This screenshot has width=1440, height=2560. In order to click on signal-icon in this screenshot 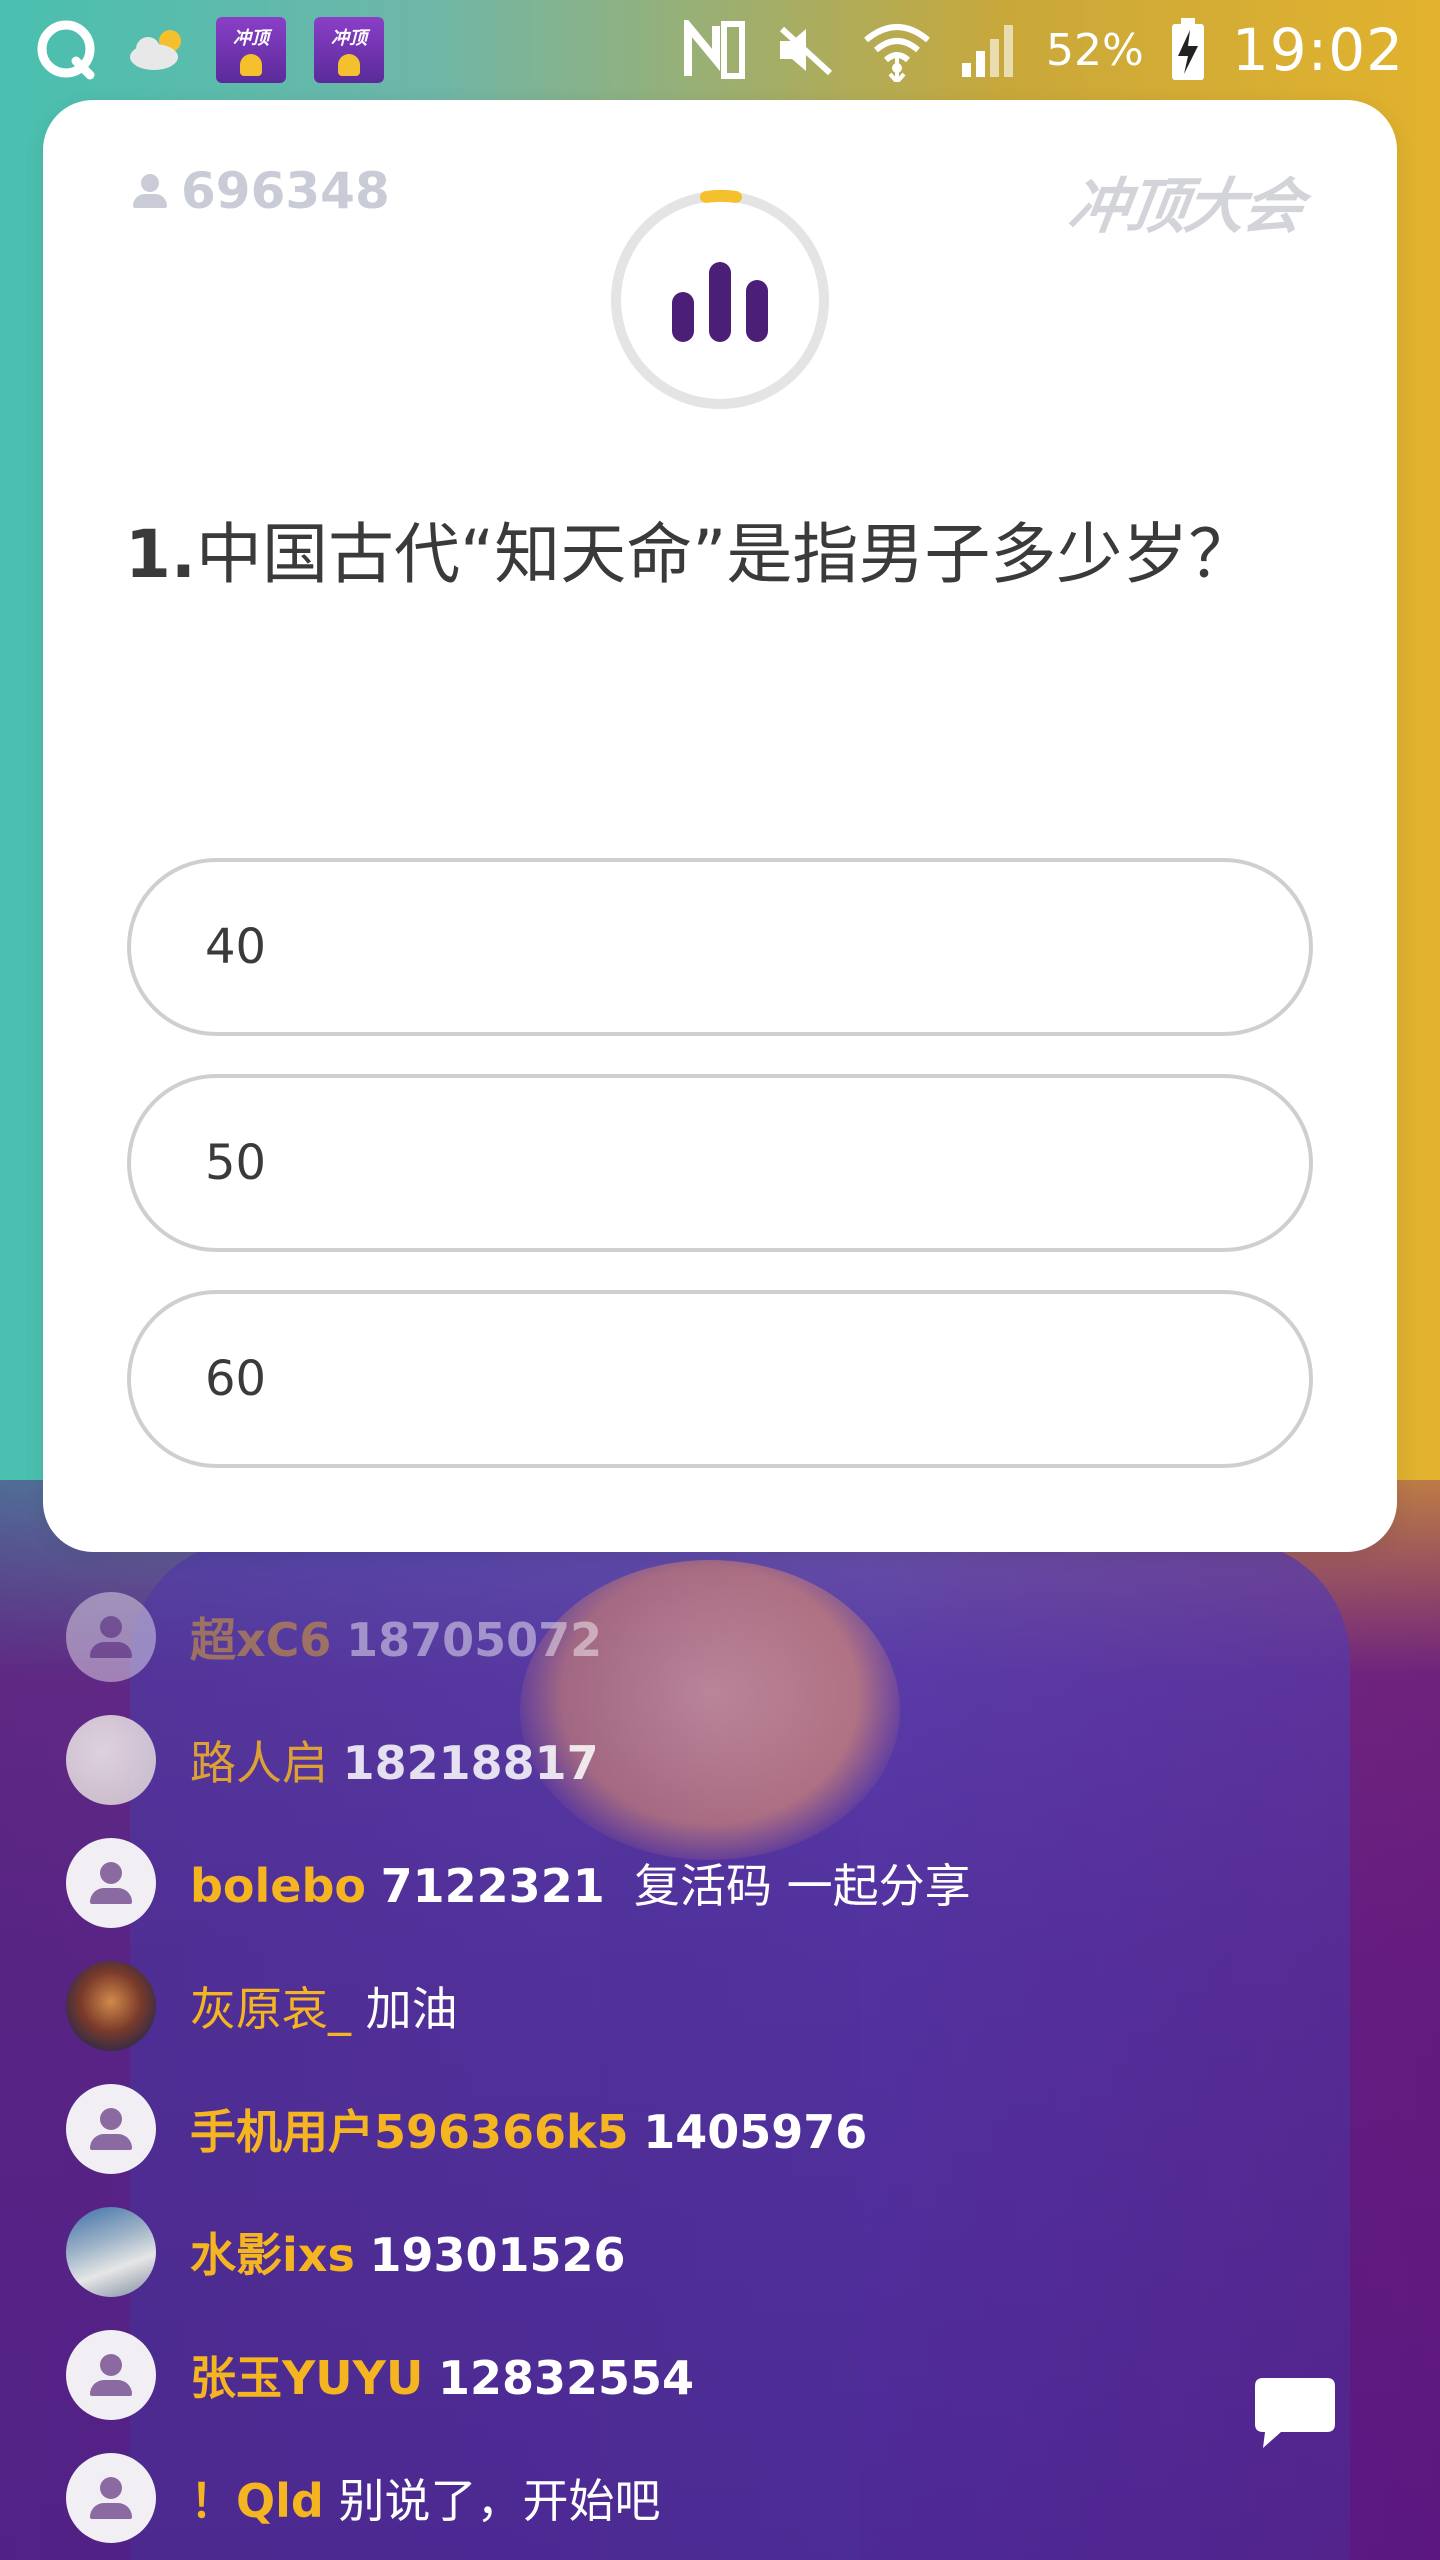, I will do `click(989, 50)`.